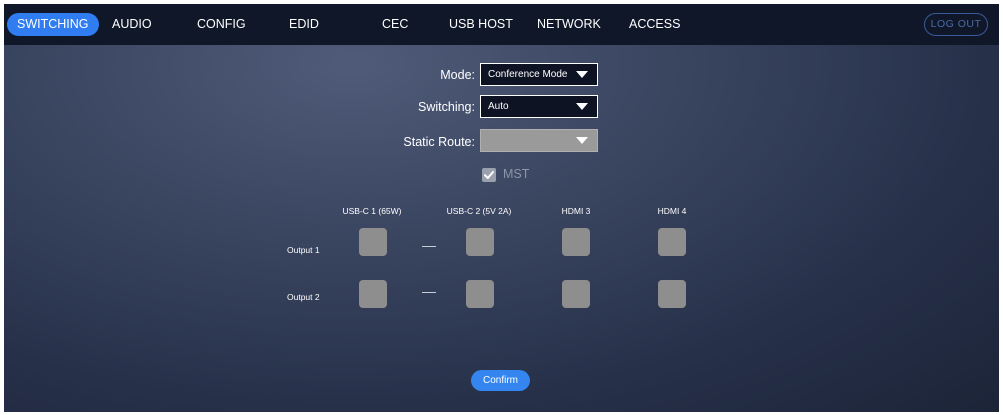 The image size is (1003, 415). Describe the element at coordinates (372, 211) in the screenshot. I see `column-header: USB-C 1 (65W)` at that location.